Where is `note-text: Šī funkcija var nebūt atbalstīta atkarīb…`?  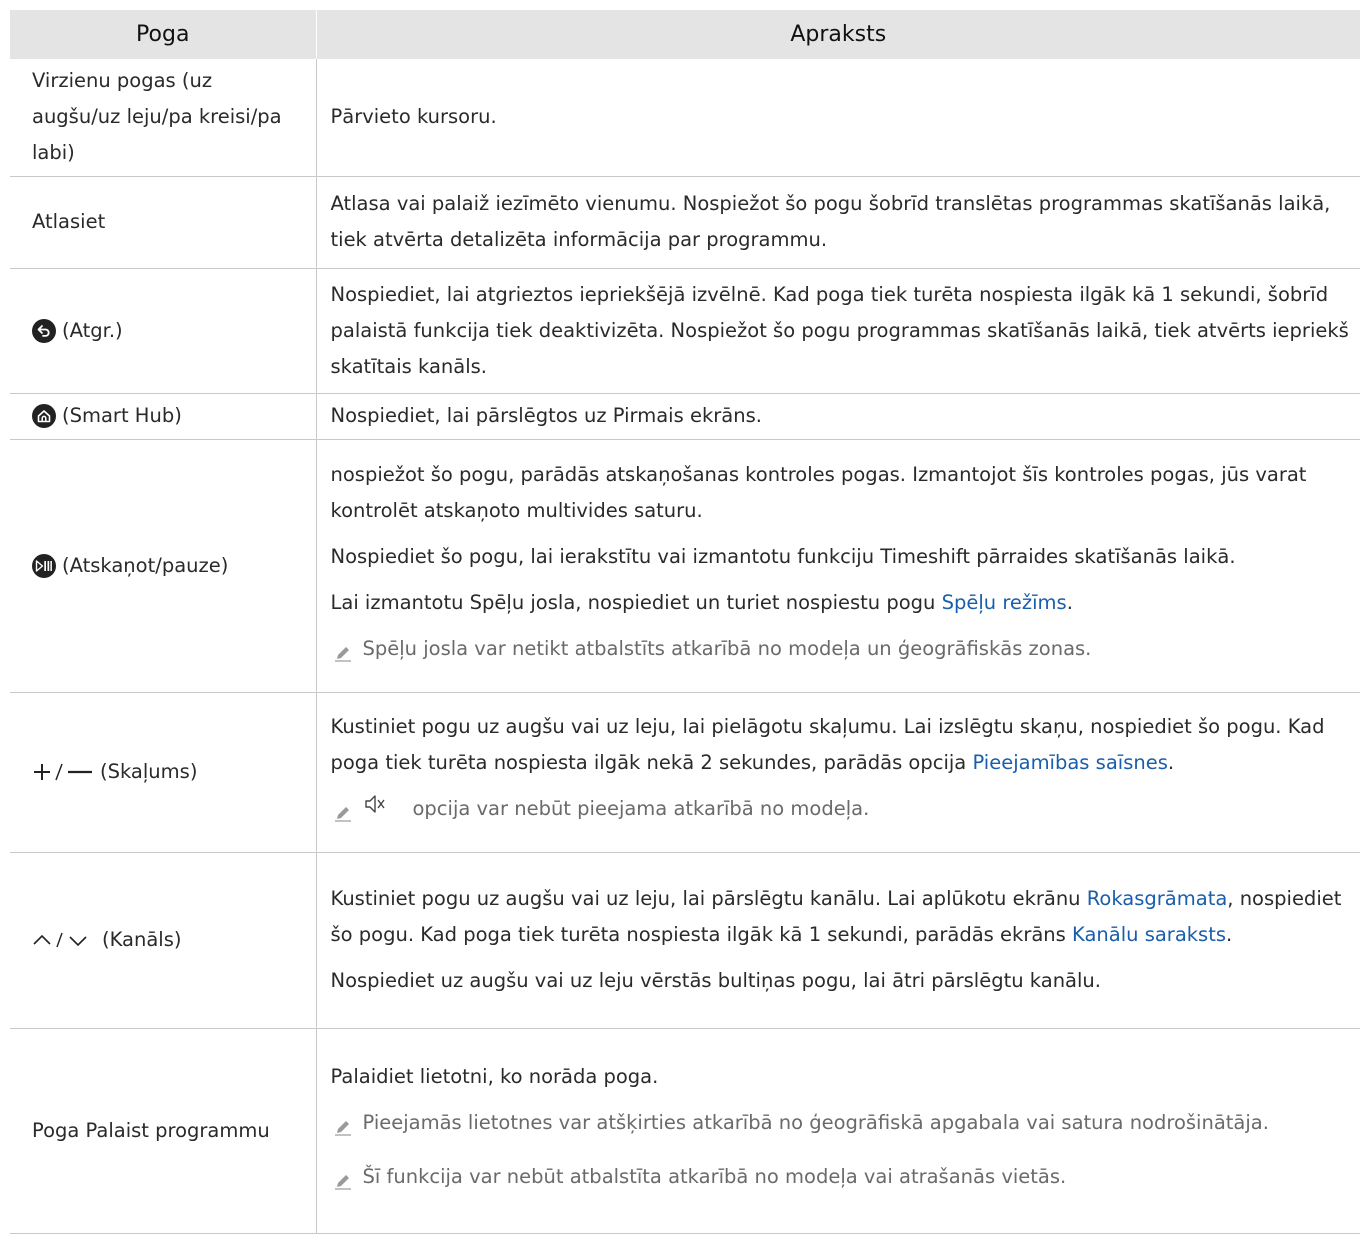 note-text: Šī funkcija var nebūt atbalstīta atkarīb… is located at coordinates (714, 1176).